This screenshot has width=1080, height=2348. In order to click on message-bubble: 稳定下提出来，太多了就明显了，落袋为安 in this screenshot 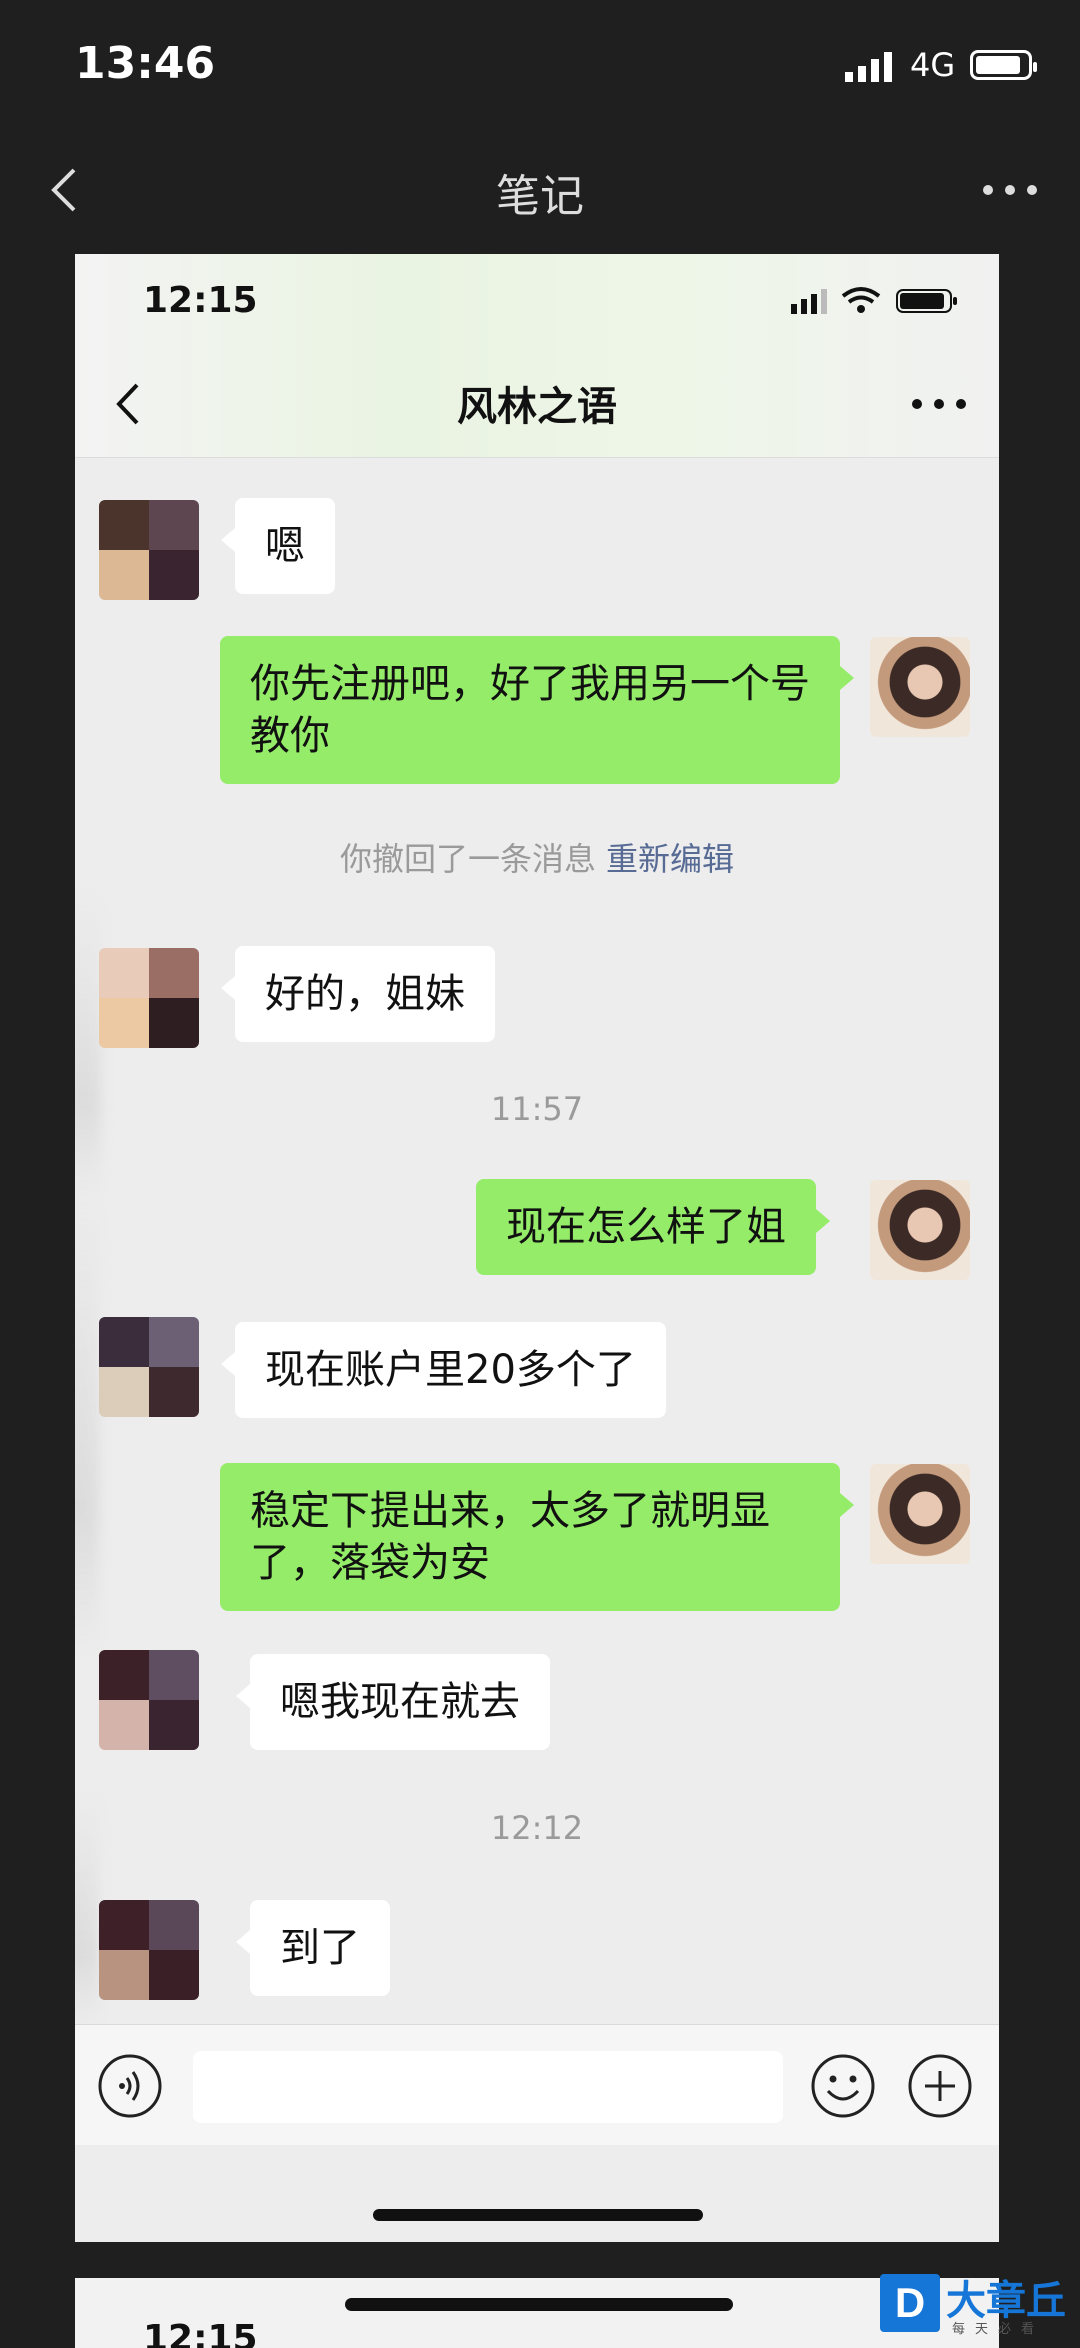, I will do `click(537, 1537)`.